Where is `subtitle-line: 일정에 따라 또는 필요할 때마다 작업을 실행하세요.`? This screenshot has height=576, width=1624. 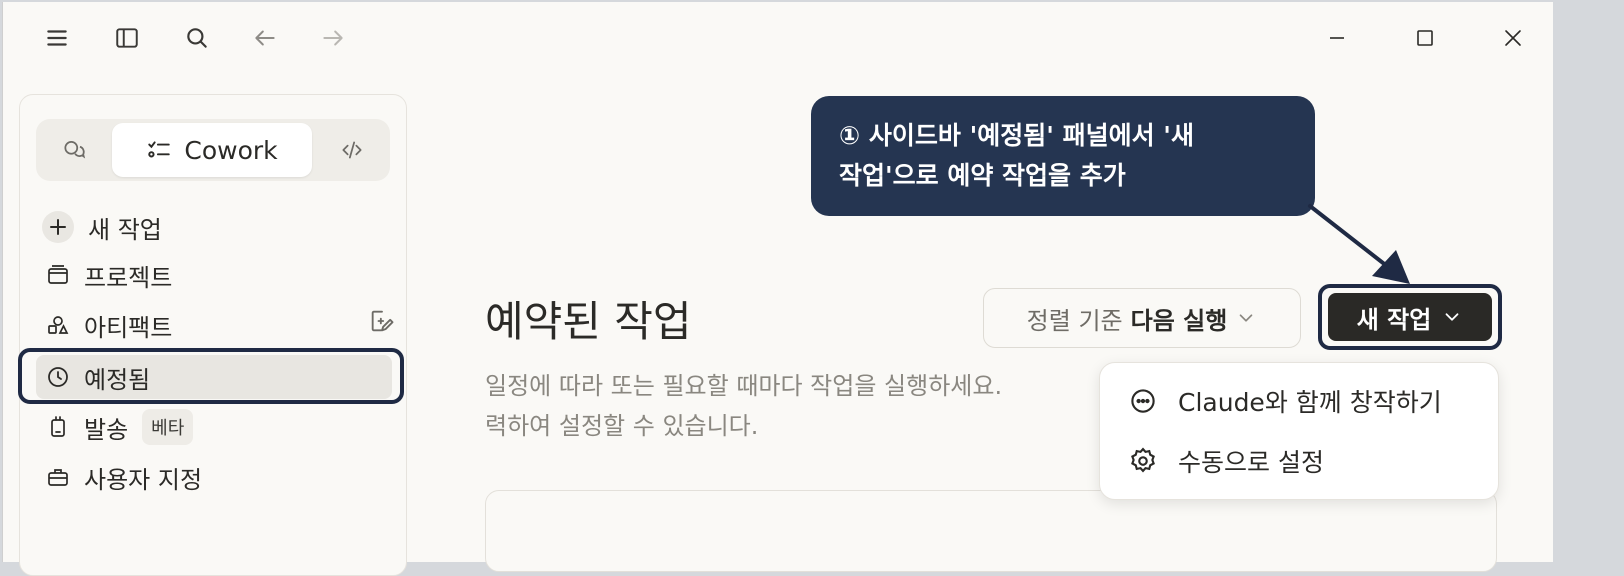 subtitle-line: 일정에 따라 또는 필요할 때마다 작업을 실행하세요. is located at coordinates (744, 386).